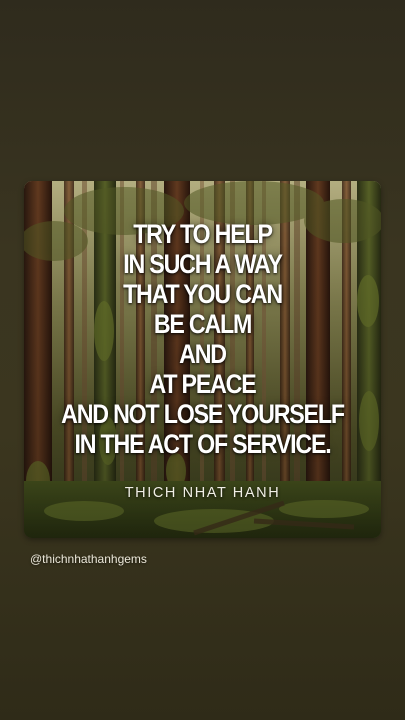 This screenshot has height=720, width=405. I want to click on quote-line: AT PEACE, so click(202, 384).